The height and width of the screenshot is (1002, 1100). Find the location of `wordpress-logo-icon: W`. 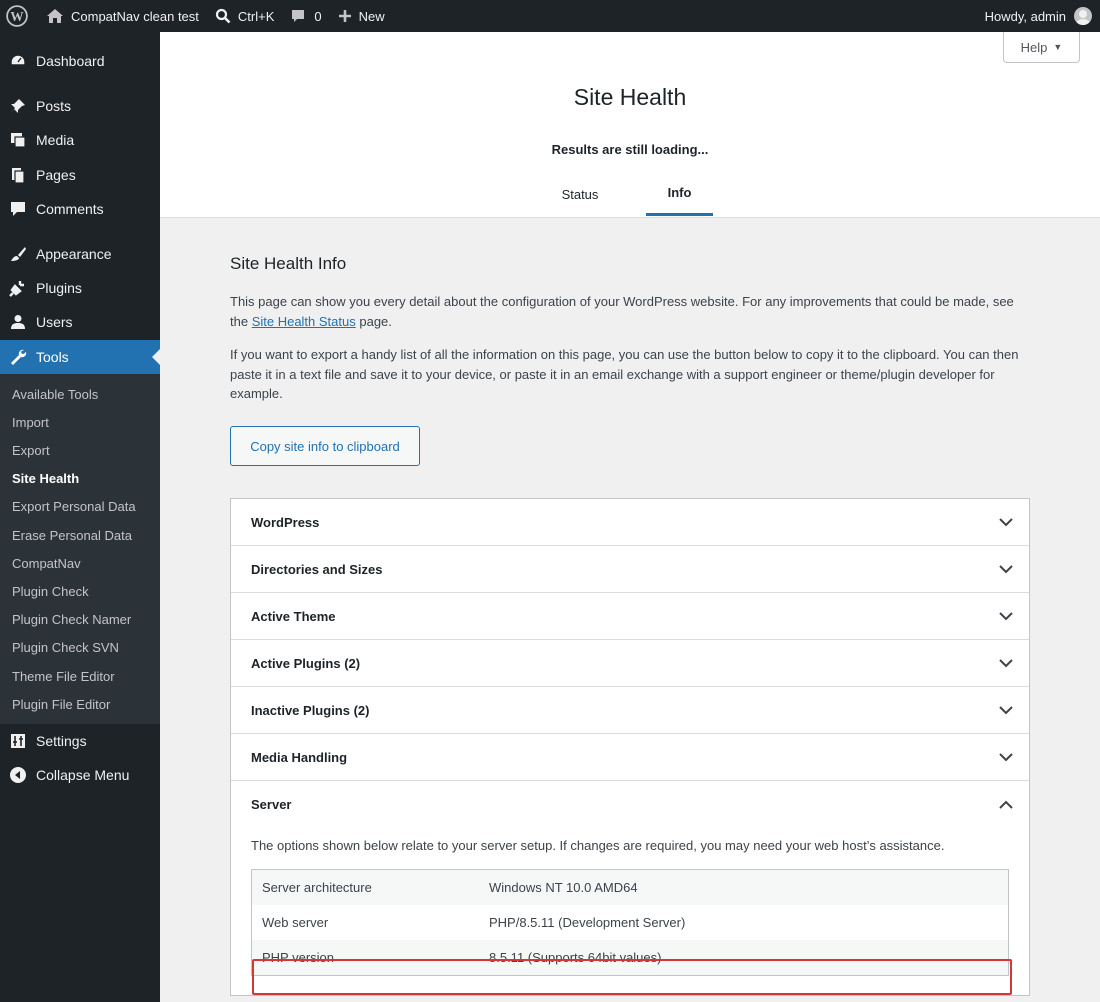

wordpress-logo-icon: W is located at coordinates (19, 16).